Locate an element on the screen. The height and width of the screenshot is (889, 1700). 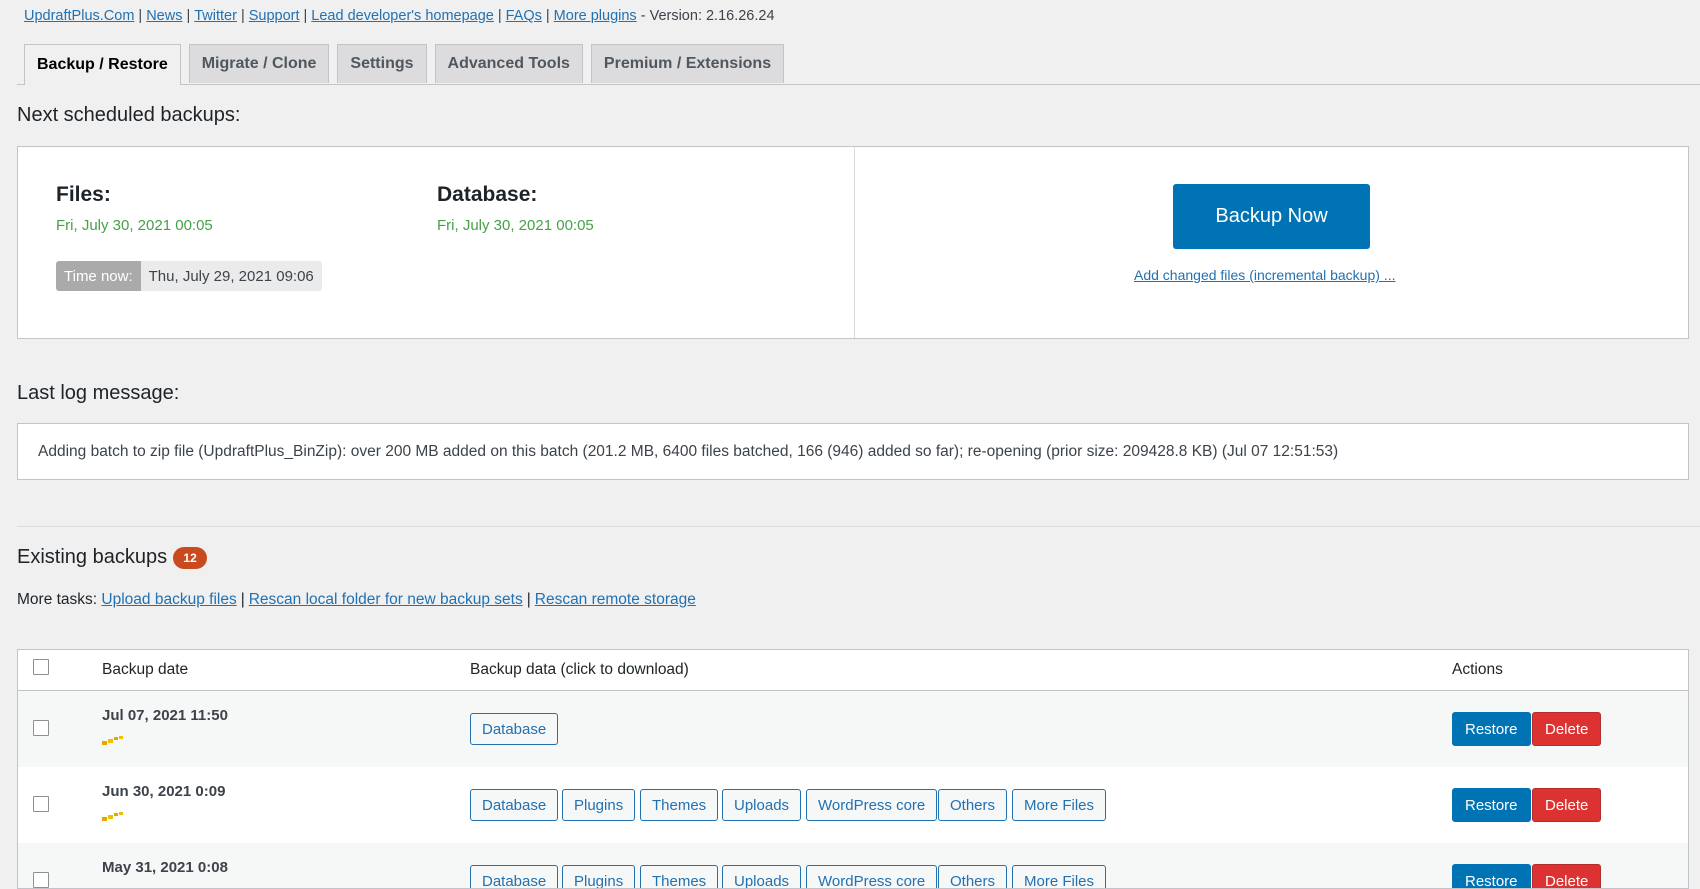
backup-now-button: Backup Now is located at coordinates (1271, 216).